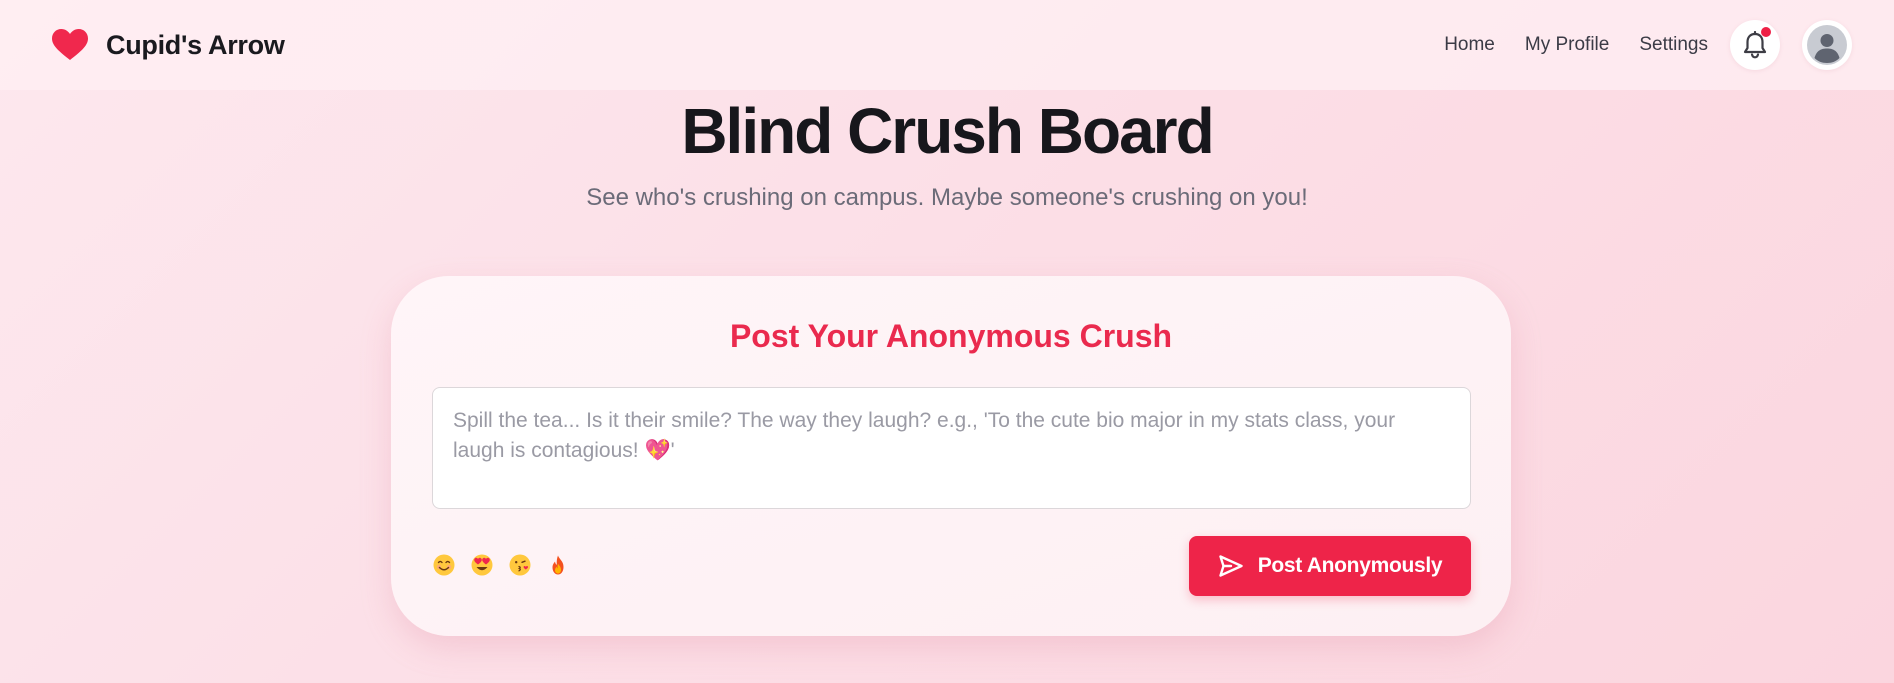  What do you see at coordinates (1469, 45) in the screenshot?
I see `nav-link-home: Home` at bounding box center [1469, 45].